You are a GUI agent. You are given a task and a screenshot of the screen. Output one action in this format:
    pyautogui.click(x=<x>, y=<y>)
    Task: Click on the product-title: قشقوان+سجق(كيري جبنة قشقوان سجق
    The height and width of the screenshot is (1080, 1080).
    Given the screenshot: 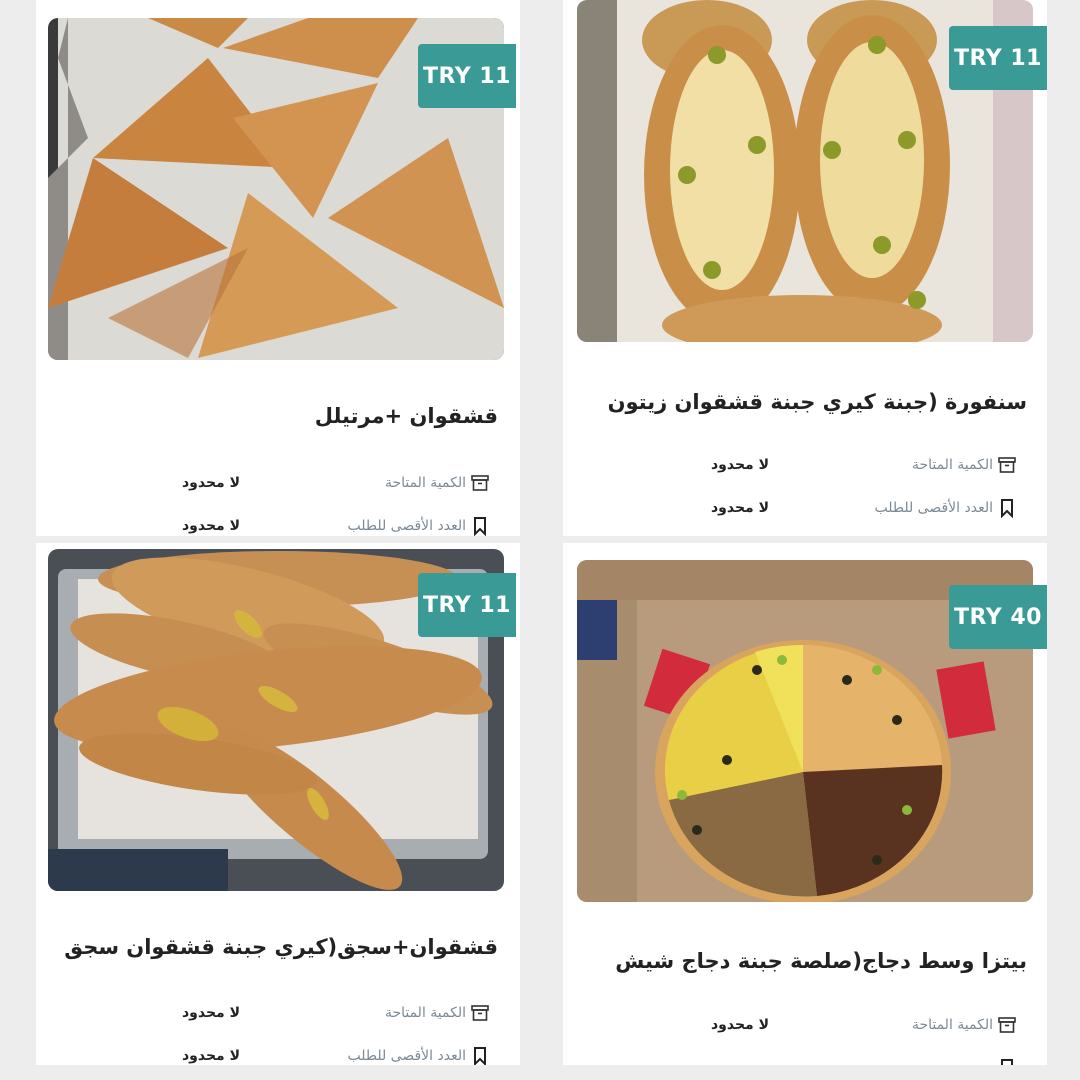 What is the action you would take?
    pyautogui.click(x=281, y=947)
    